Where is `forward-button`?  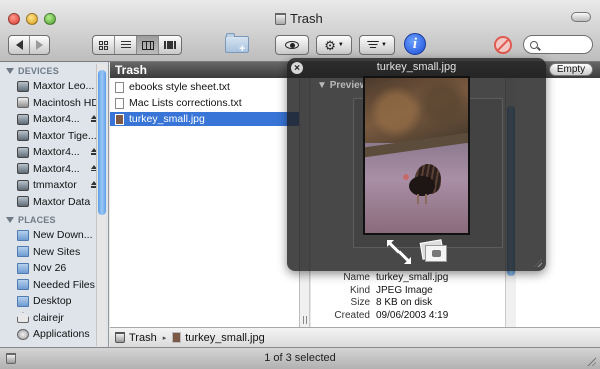
forward-button is located at coordinates (39, 45).